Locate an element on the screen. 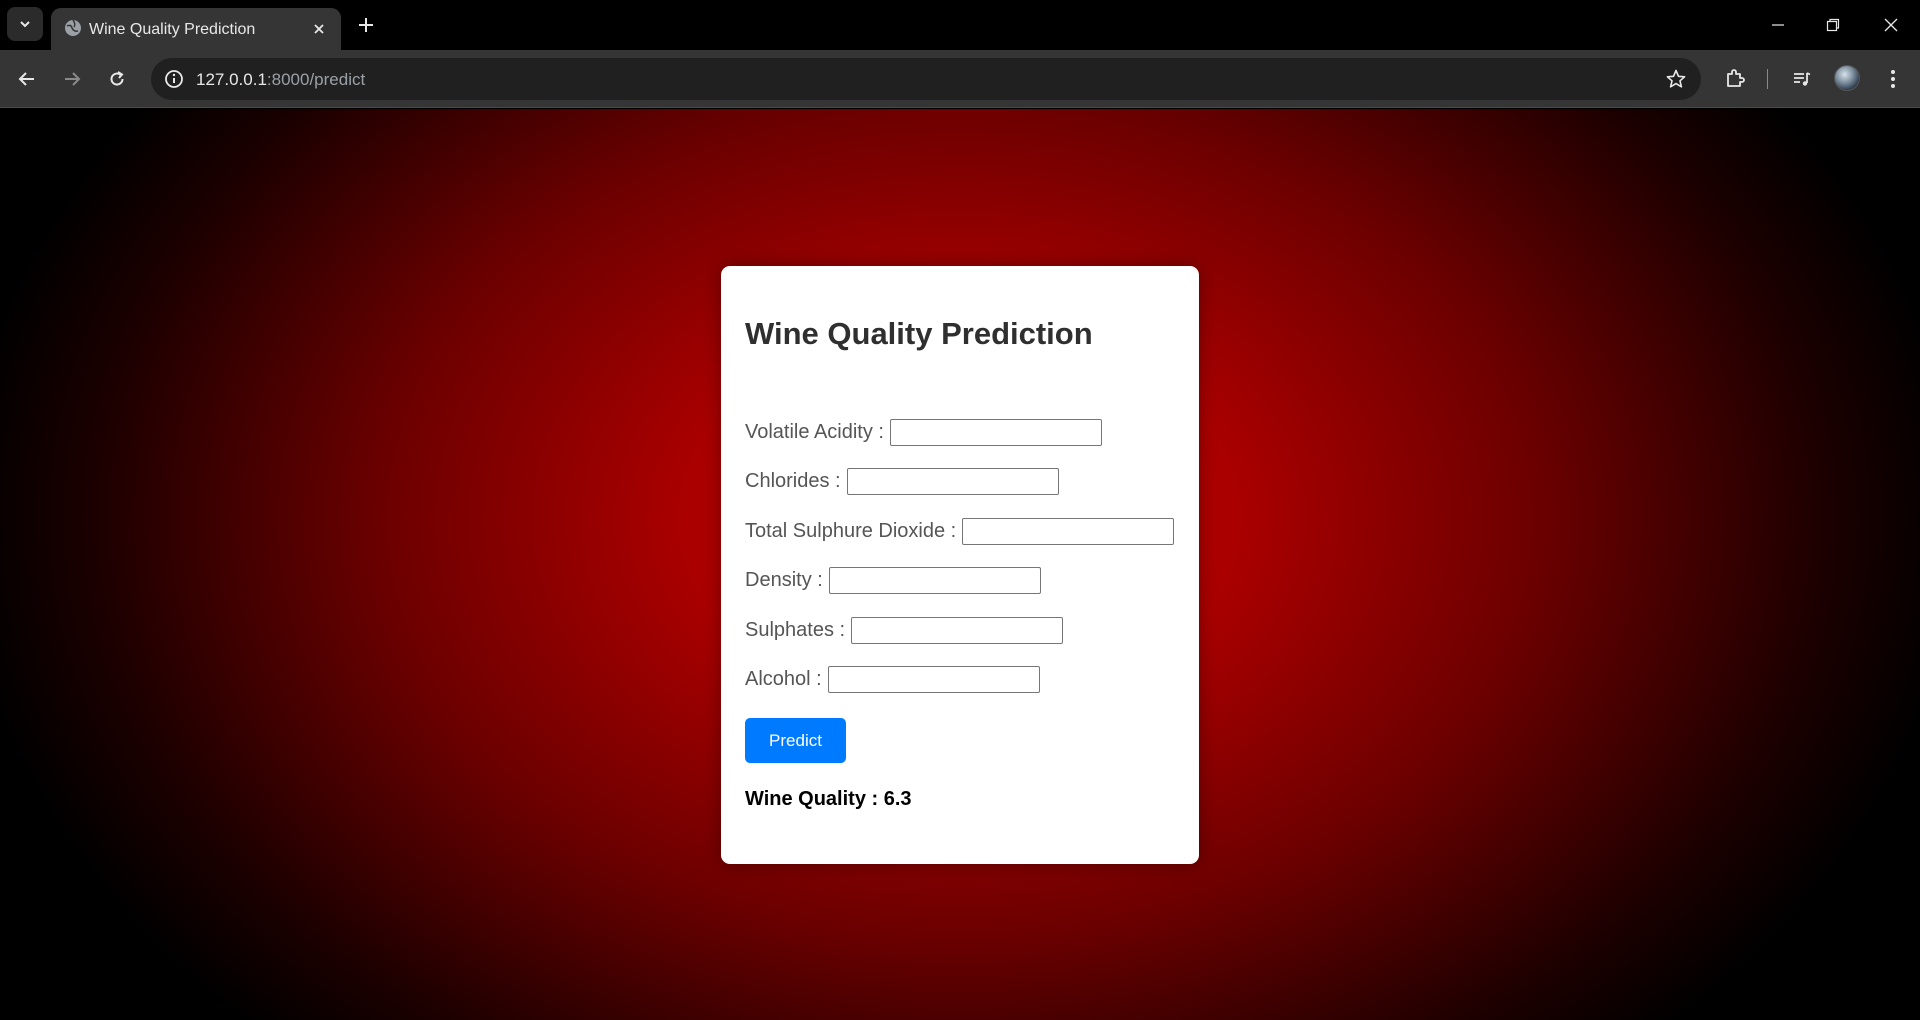  star-icon is located at coordinates (1676, 79).